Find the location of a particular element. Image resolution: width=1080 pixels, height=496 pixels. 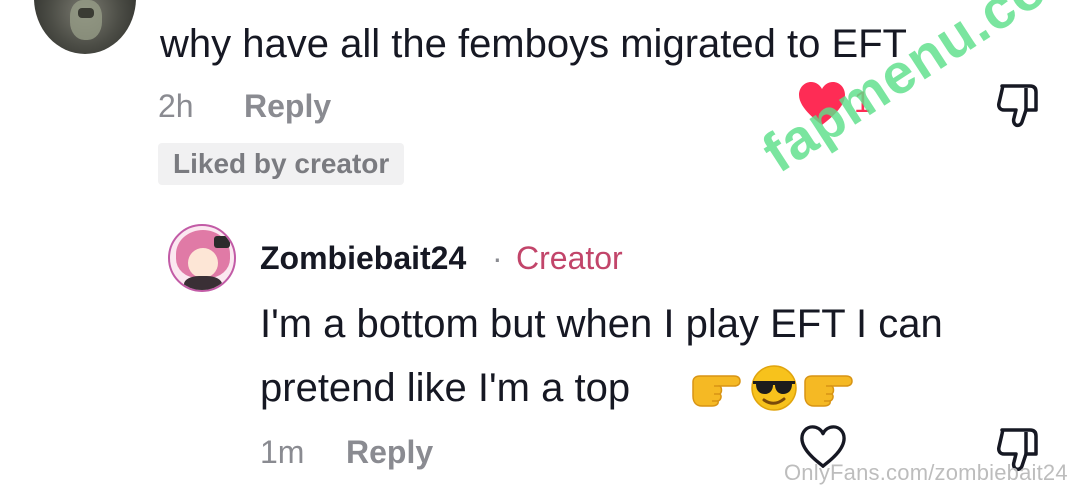

avatar-body-shape is located at coordinates (203, 283).